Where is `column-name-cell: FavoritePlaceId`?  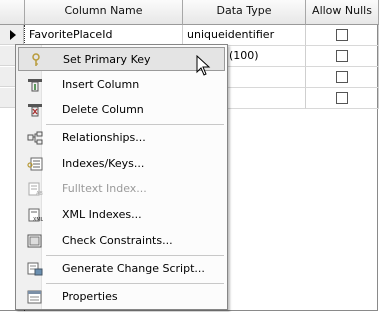 column-name-cell: FavoritePlaceId is located at coordinates (104, 35).